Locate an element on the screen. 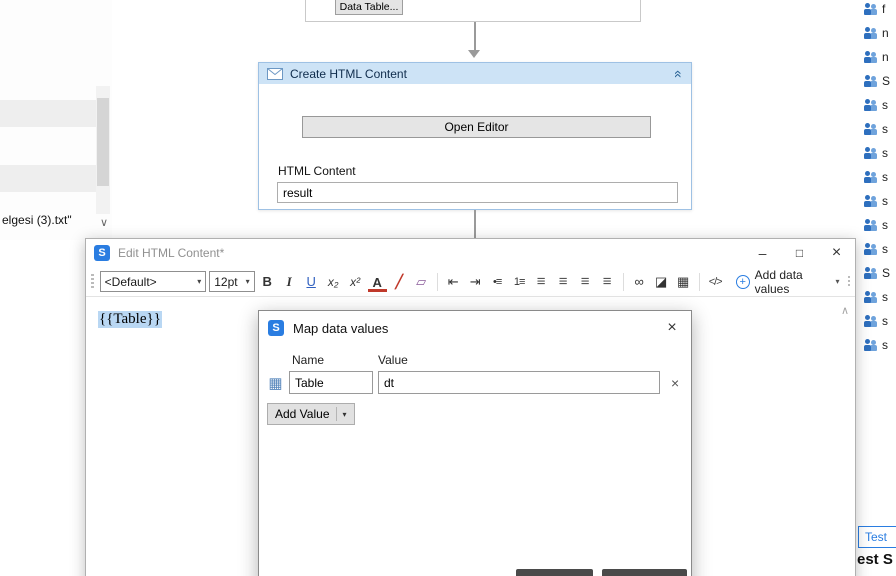 This screenshot has height=576, width=896. variable-label: S is located at coordinates (886, 81).